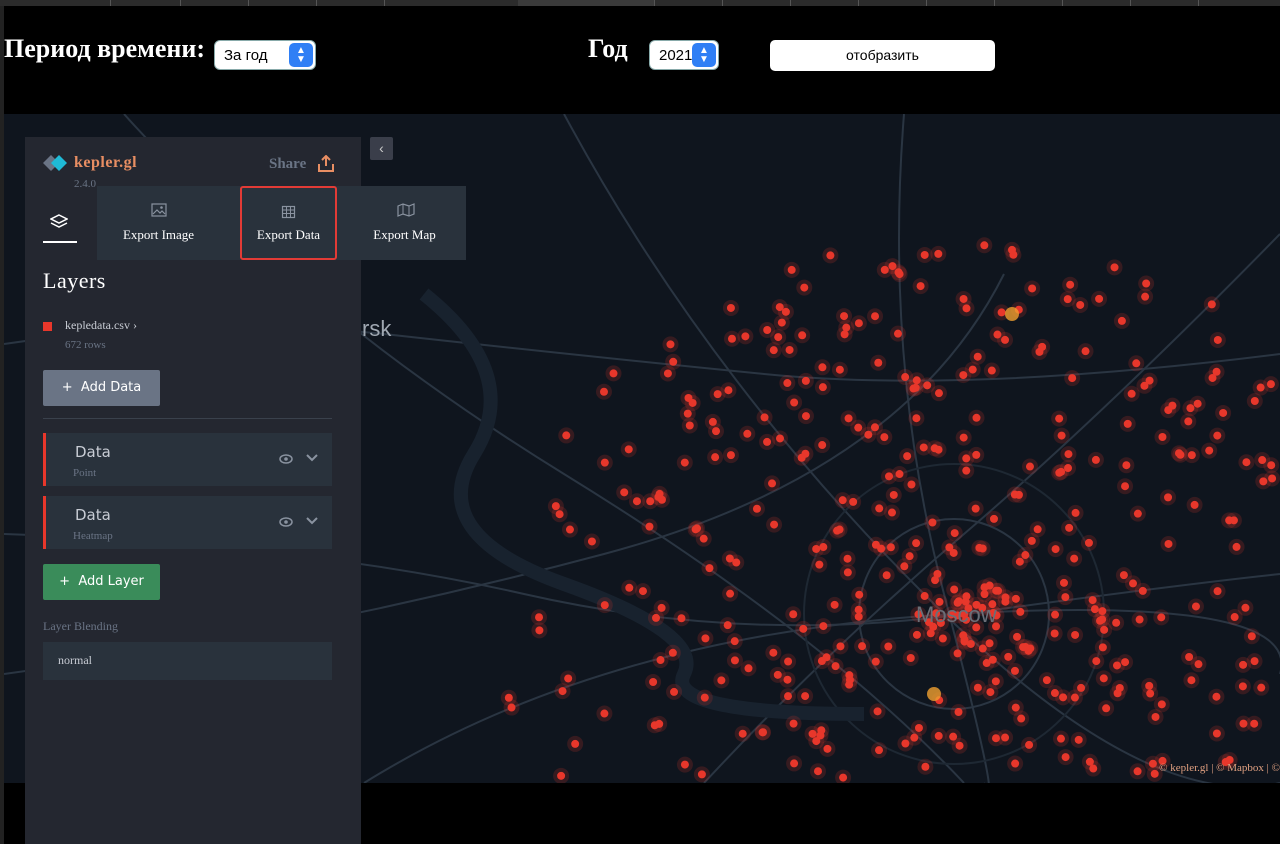  I want to click on layer-blending-select: normal, so click(187, 661).